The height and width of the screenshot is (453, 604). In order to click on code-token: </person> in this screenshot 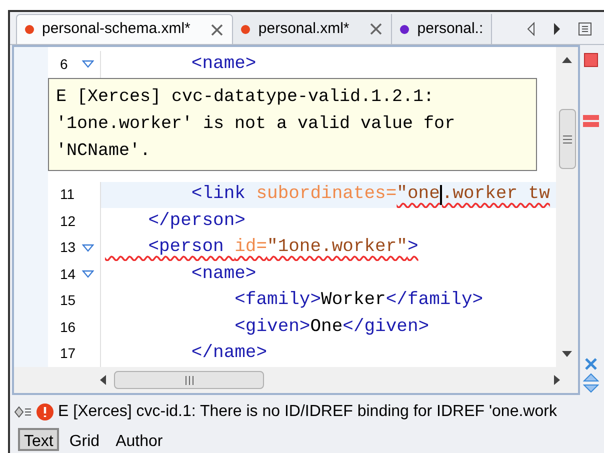, I will do `click(196, 221)`.